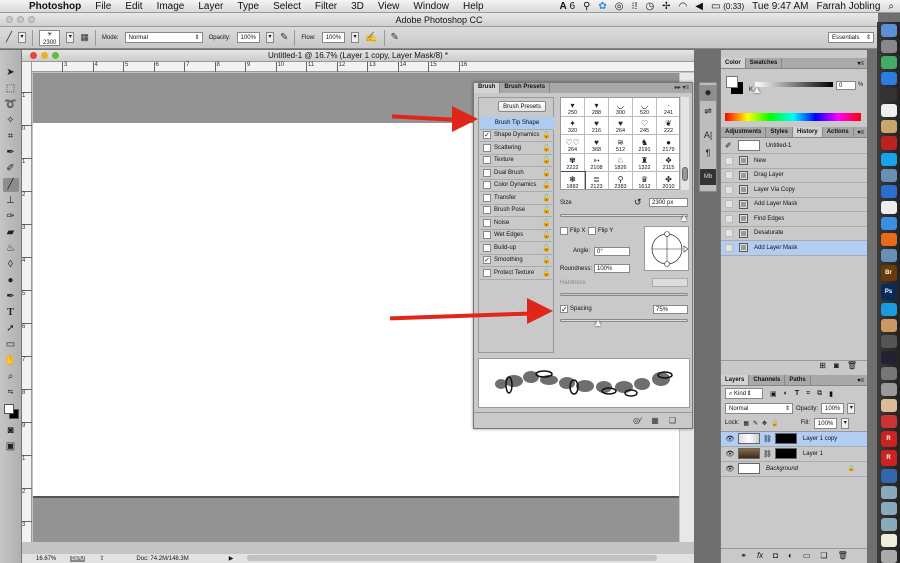  Describe the element at coordinates (888, 207) in the screenshot. I see `dock-preview-icon` at that location.